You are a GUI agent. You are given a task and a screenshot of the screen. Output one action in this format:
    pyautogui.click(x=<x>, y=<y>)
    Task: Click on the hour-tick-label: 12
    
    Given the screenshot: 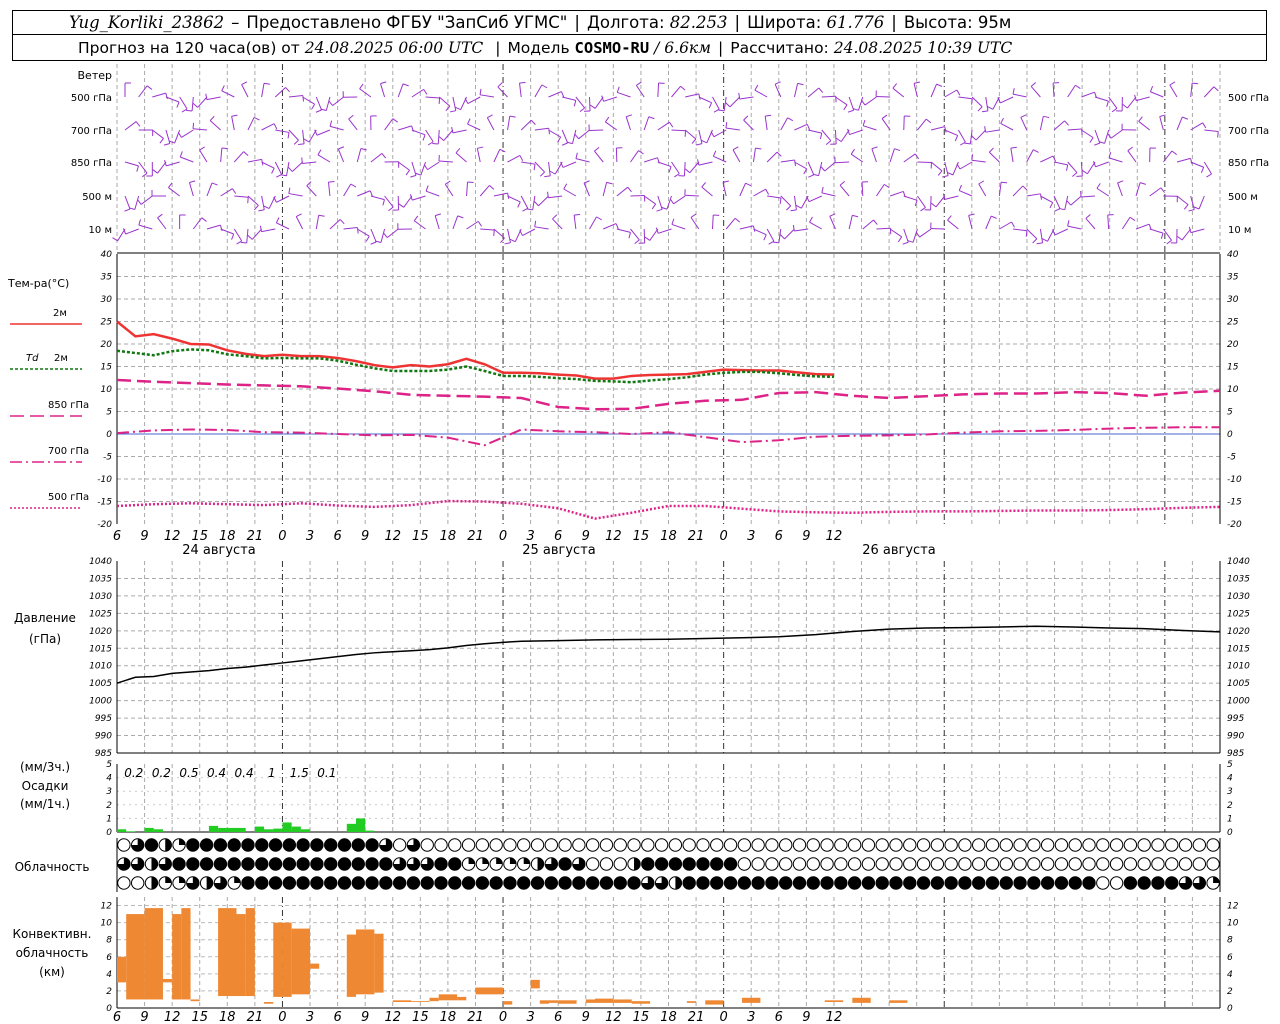 What is the action you would take?
    pyautogui.click(x=613, y=1017)
    